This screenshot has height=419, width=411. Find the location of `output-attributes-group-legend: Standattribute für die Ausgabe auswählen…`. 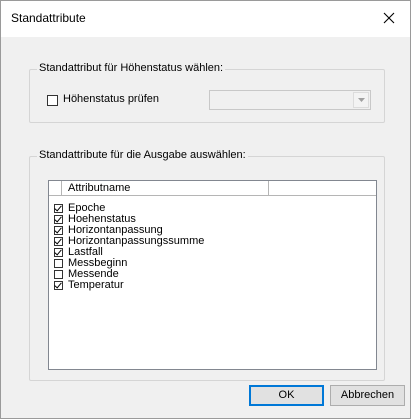

output-attributes-group-legend: Standattribute für die Ausgabe auswählen… is located at coordinates (142, 155).